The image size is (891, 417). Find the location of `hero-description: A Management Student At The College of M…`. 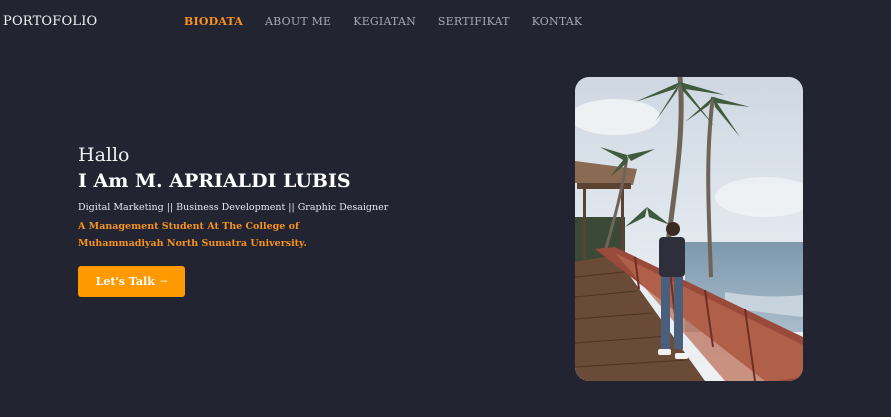

hero-description: A Management Student At The College of M… is located at coordinates (192, 235).